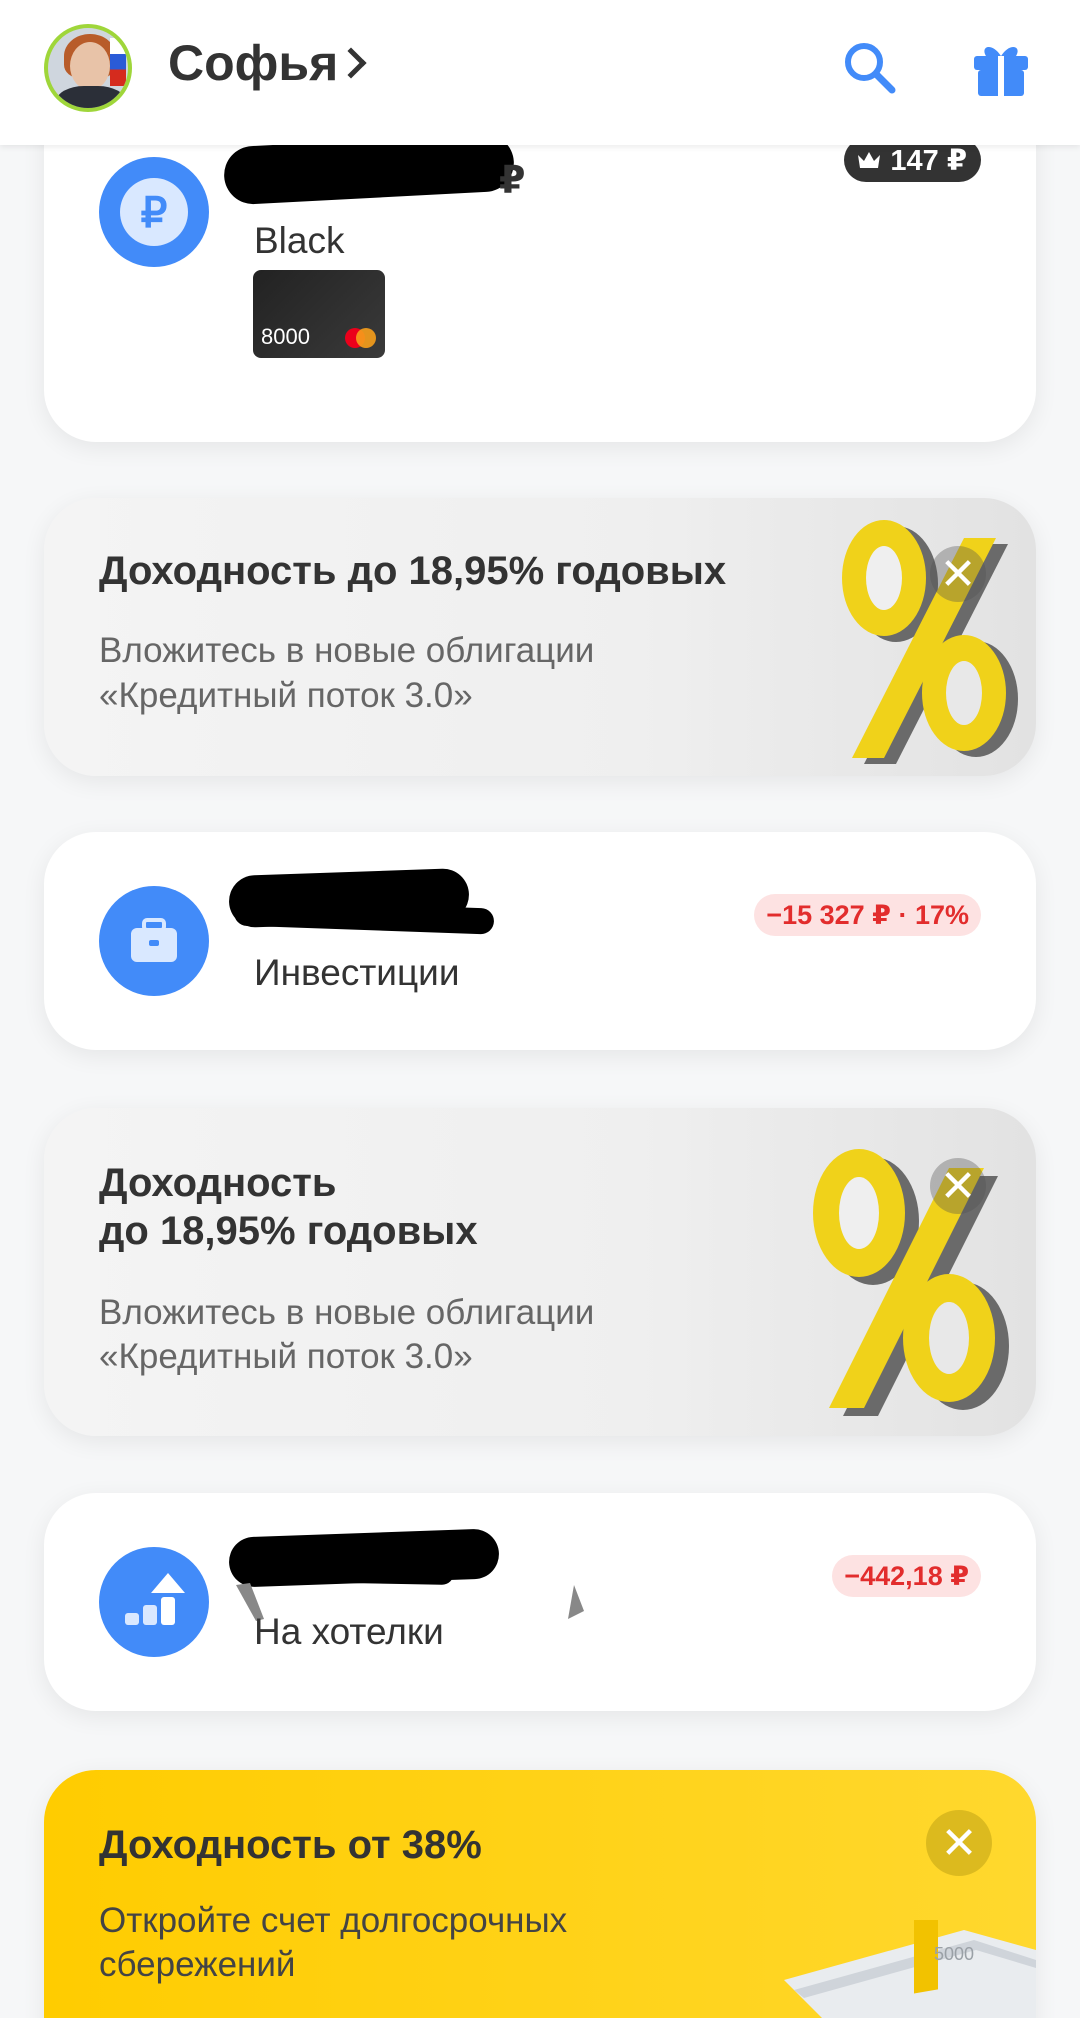 This screenshot has height=2018, width=1080. I want to click on account-card-investments: Инвестиции −15 327 ₽ · 17%, so click(540, 941).